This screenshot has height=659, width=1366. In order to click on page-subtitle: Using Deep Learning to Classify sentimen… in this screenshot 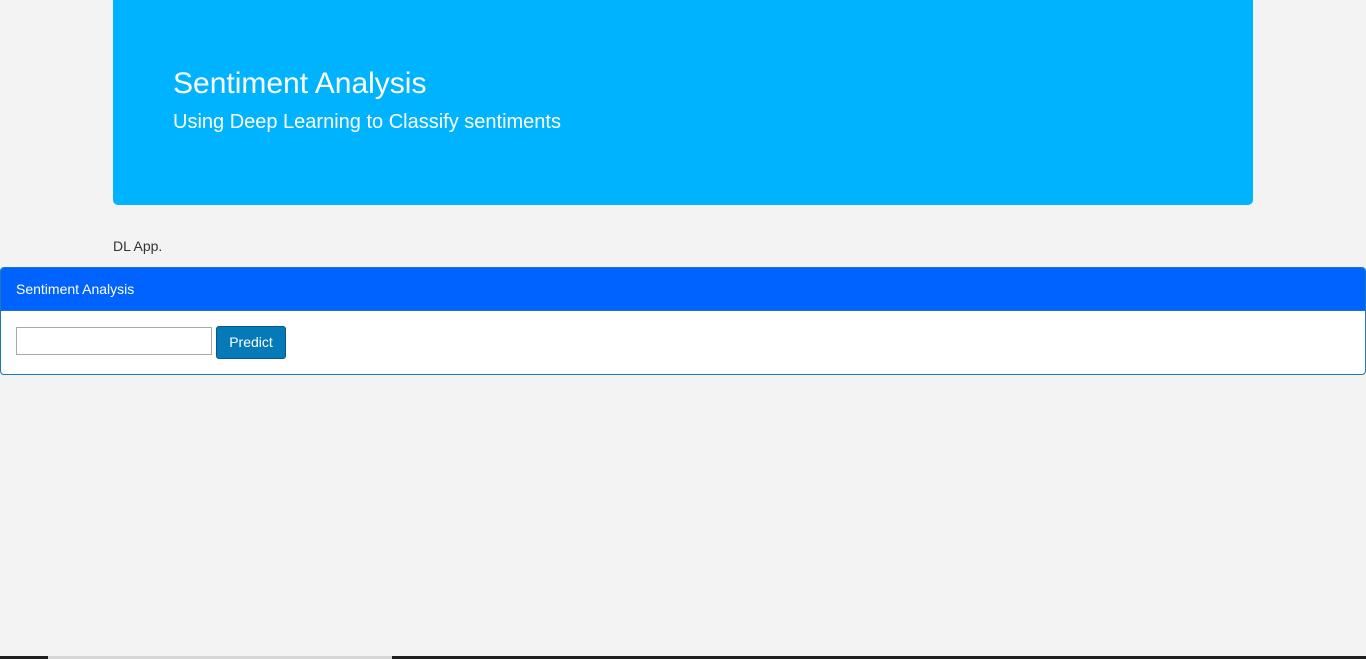, I will do `click(367, 122)`.